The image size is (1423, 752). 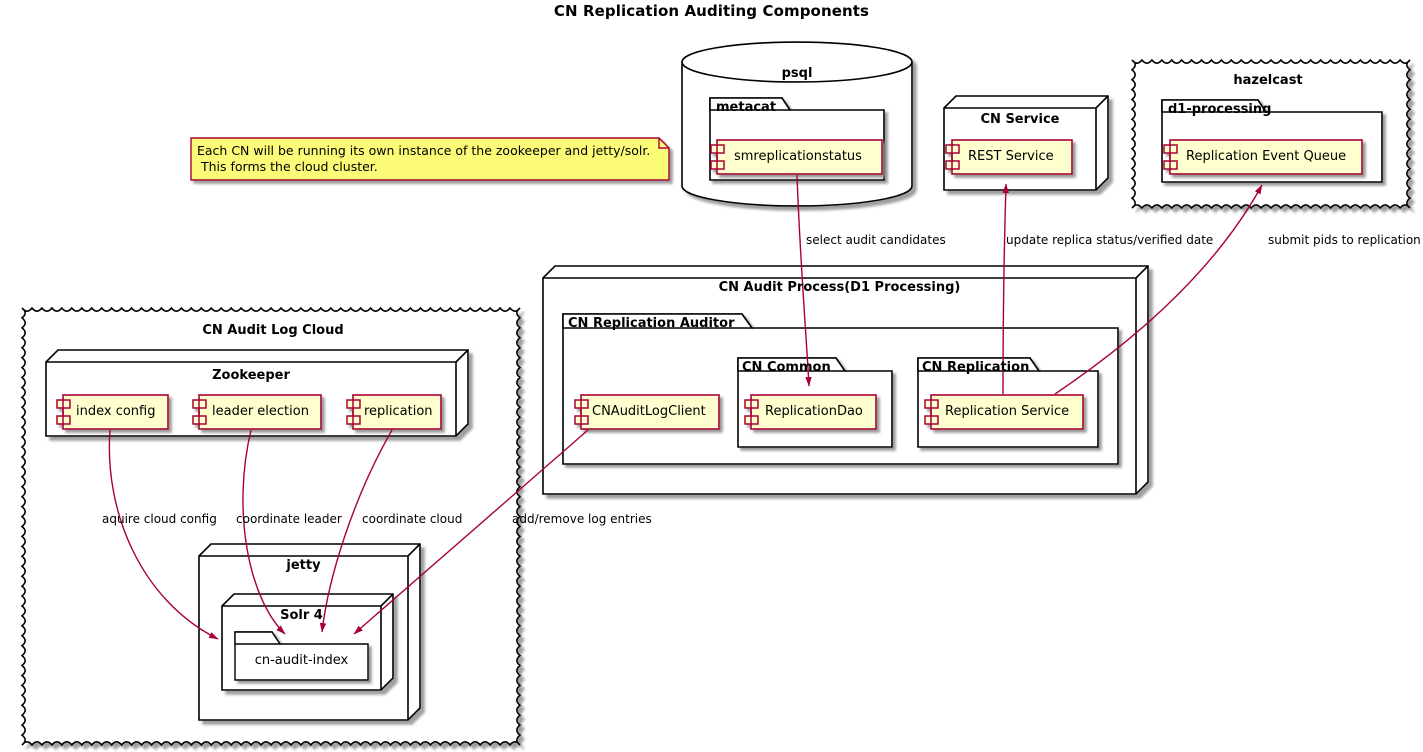 What do you see at coordinates (649, 411) in the screenshot?
I see `component-label-cnauditlogclient: CNAuditLogClient` at bounding box center [649, 411].